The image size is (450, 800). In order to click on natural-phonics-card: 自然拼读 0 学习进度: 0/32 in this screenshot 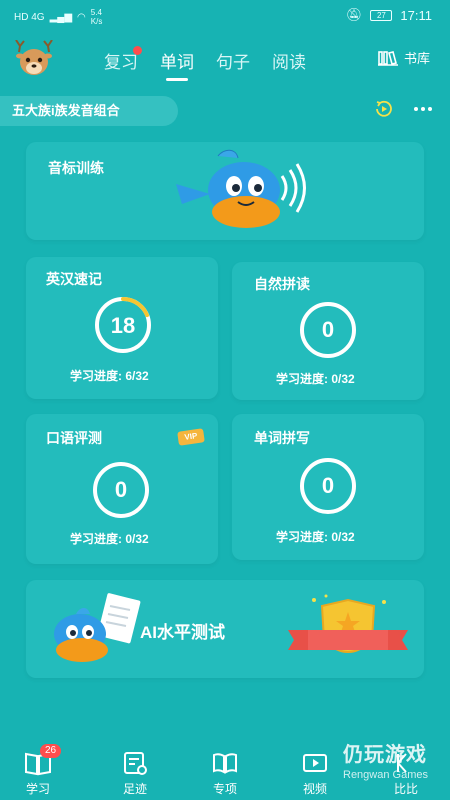, I will do `click(328, 331)`.